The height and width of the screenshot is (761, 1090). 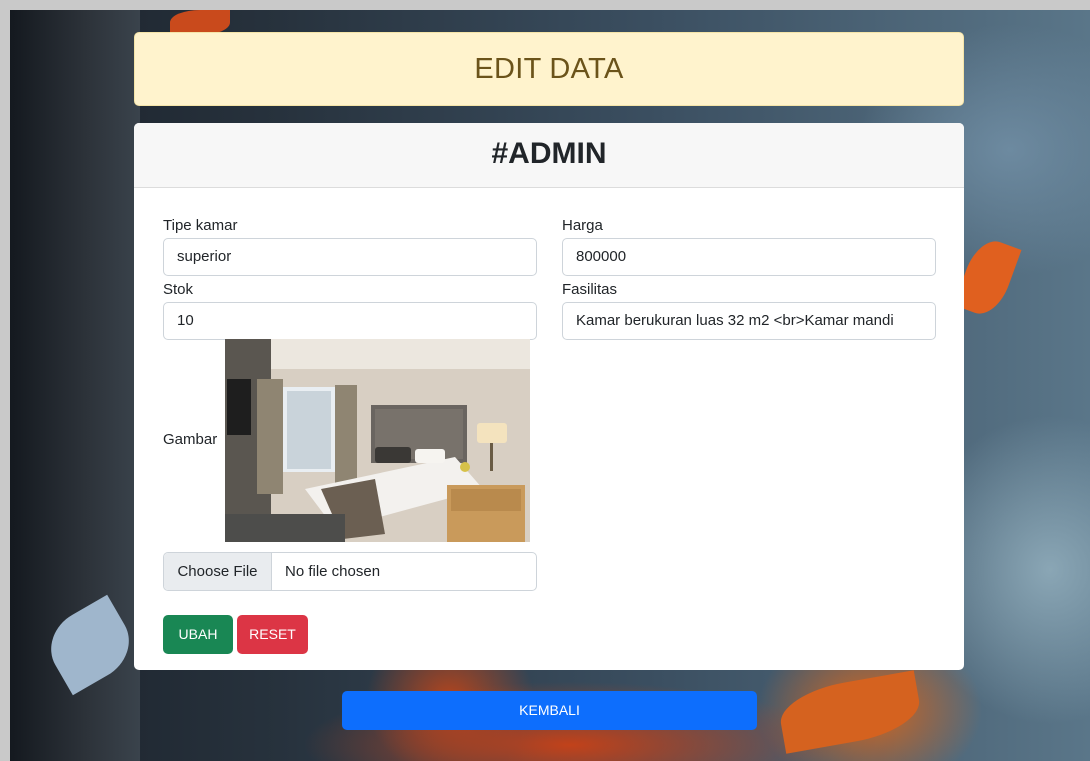 I want to click on reset-button: RESET, so click(x=272, y=634).